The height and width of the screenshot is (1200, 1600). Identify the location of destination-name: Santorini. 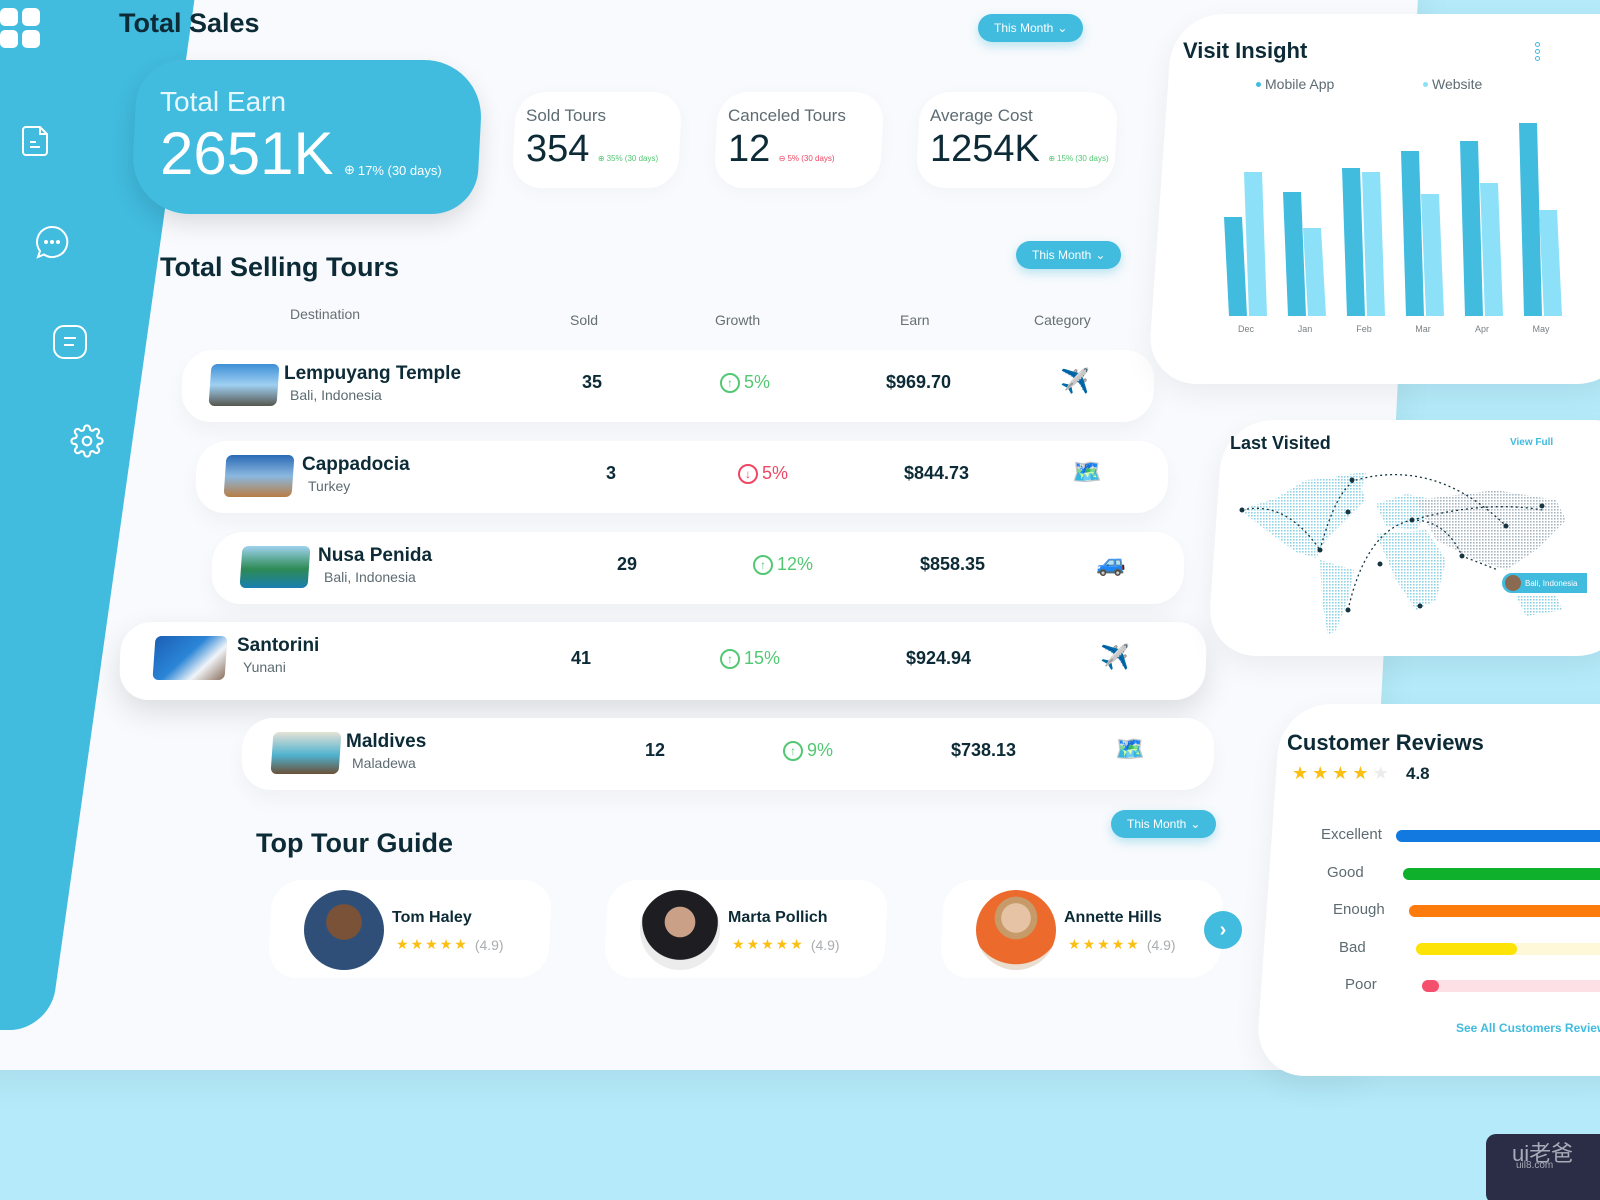
(278, 645).